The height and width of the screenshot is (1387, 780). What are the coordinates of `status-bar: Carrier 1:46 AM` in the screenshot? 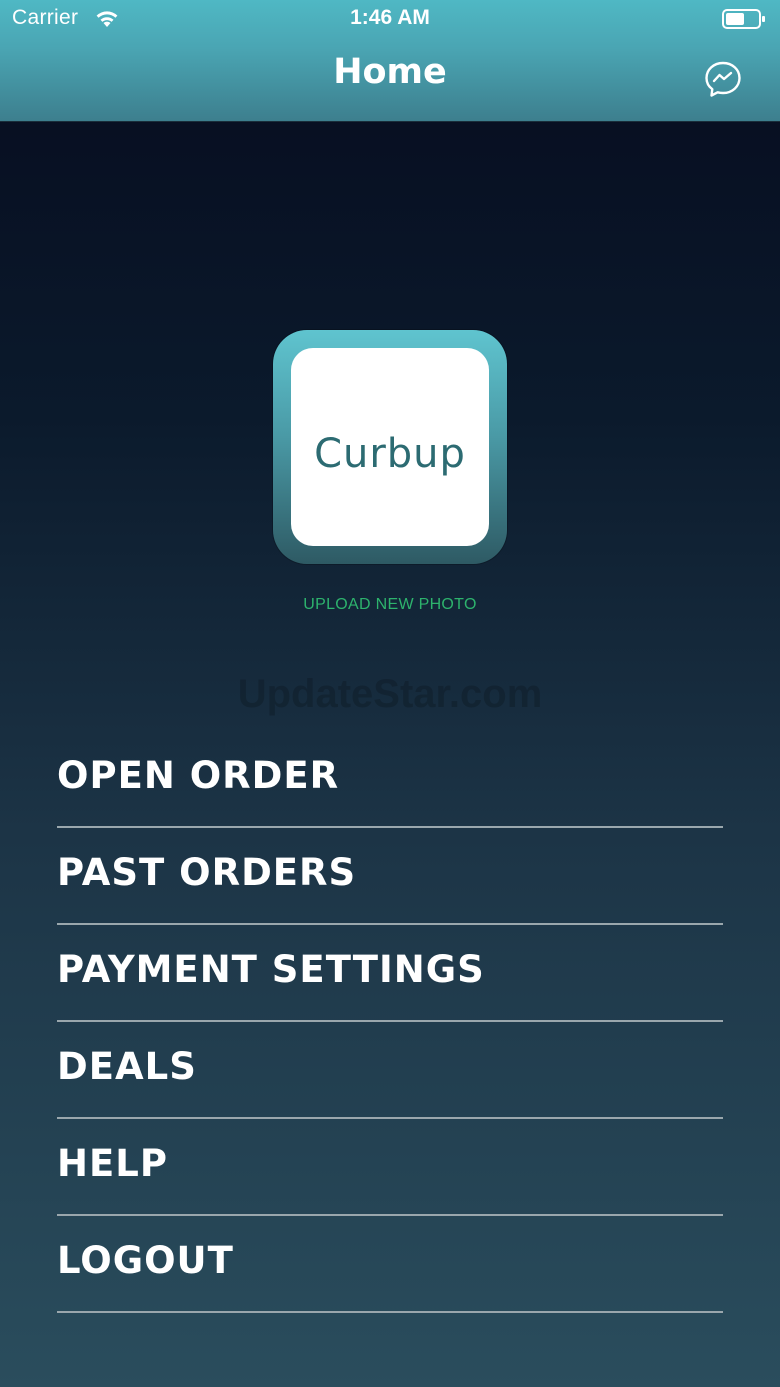 It's located at (390, 20).